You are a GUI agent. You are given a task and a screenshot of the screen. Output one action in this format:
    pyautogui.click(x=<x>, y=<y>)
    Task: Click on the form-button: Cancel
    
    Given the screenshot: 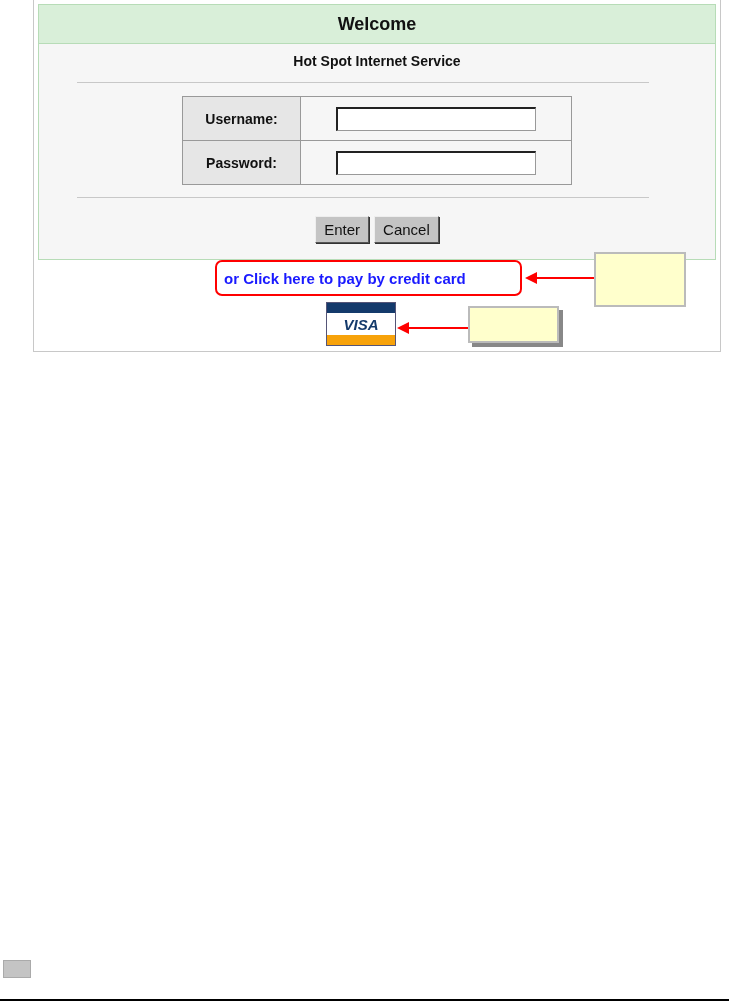 What is the action you would take?
    pyautogui.click(x=406, y=229)
    